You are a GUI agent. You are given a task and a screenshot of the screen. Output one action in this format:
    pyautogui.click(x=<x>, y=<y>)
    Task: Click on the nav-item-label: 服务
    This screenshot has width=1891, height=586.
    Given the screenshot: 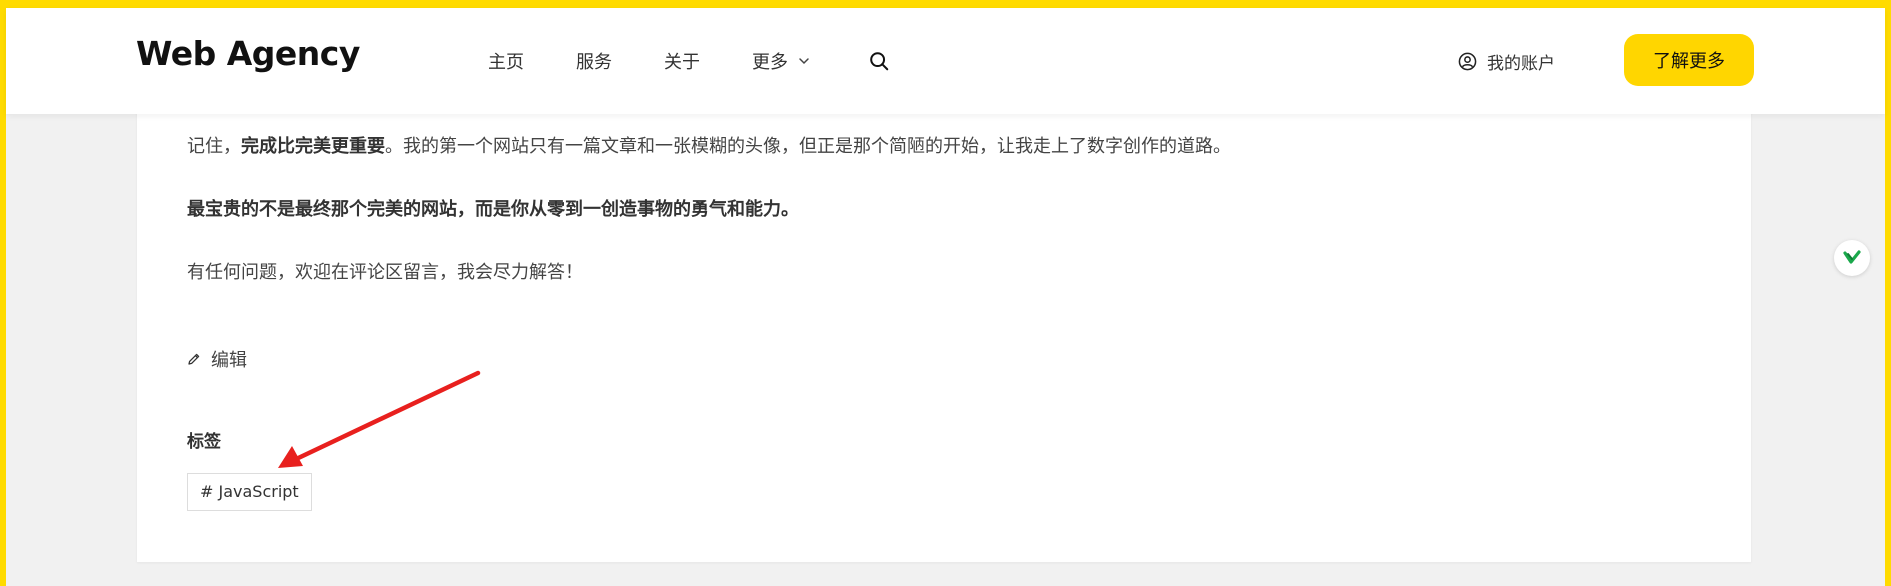 What is the action you would take?
    pyautogui.click(x=594, y=62)
    